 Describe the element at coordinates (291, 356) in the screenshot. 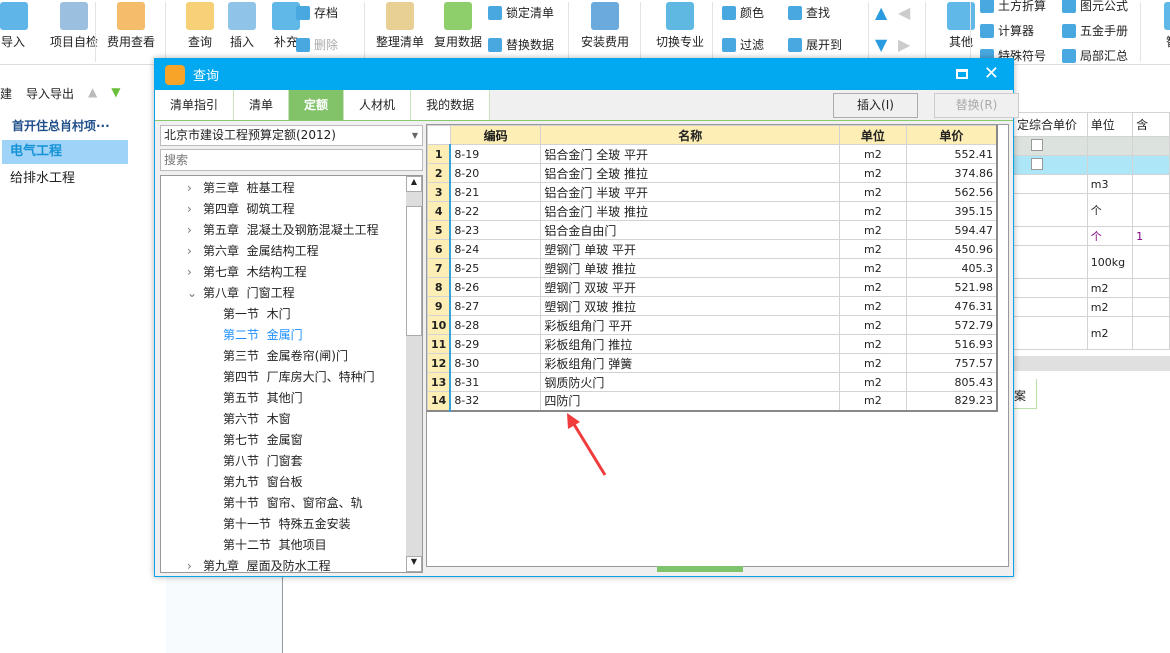

I see `tree-node: 第三节 金属卷帘(闸)门` at that location.